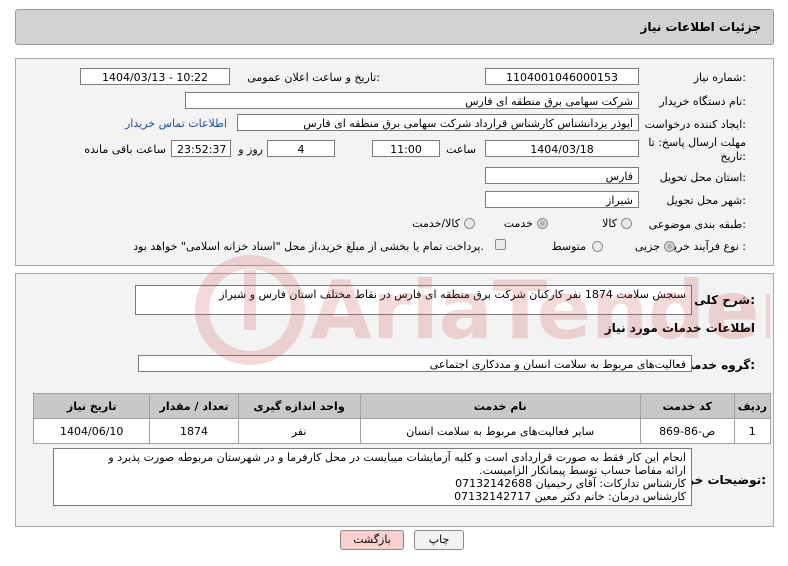 This screenshot has height=566, width=788. What do you see at coordinates (597, 246) in the screenshot?
I see `process-radio-medium` at bounding box center [597, 246].